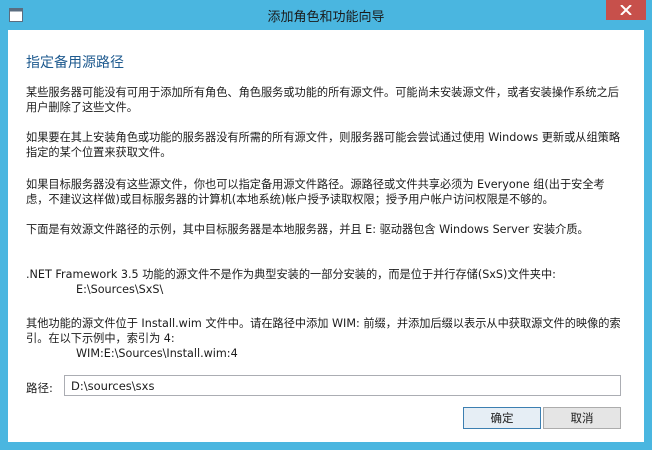  What do you see at coordinates (342, 385) in the screenshot?
I see `path-input` at bounding box center [342, 385].